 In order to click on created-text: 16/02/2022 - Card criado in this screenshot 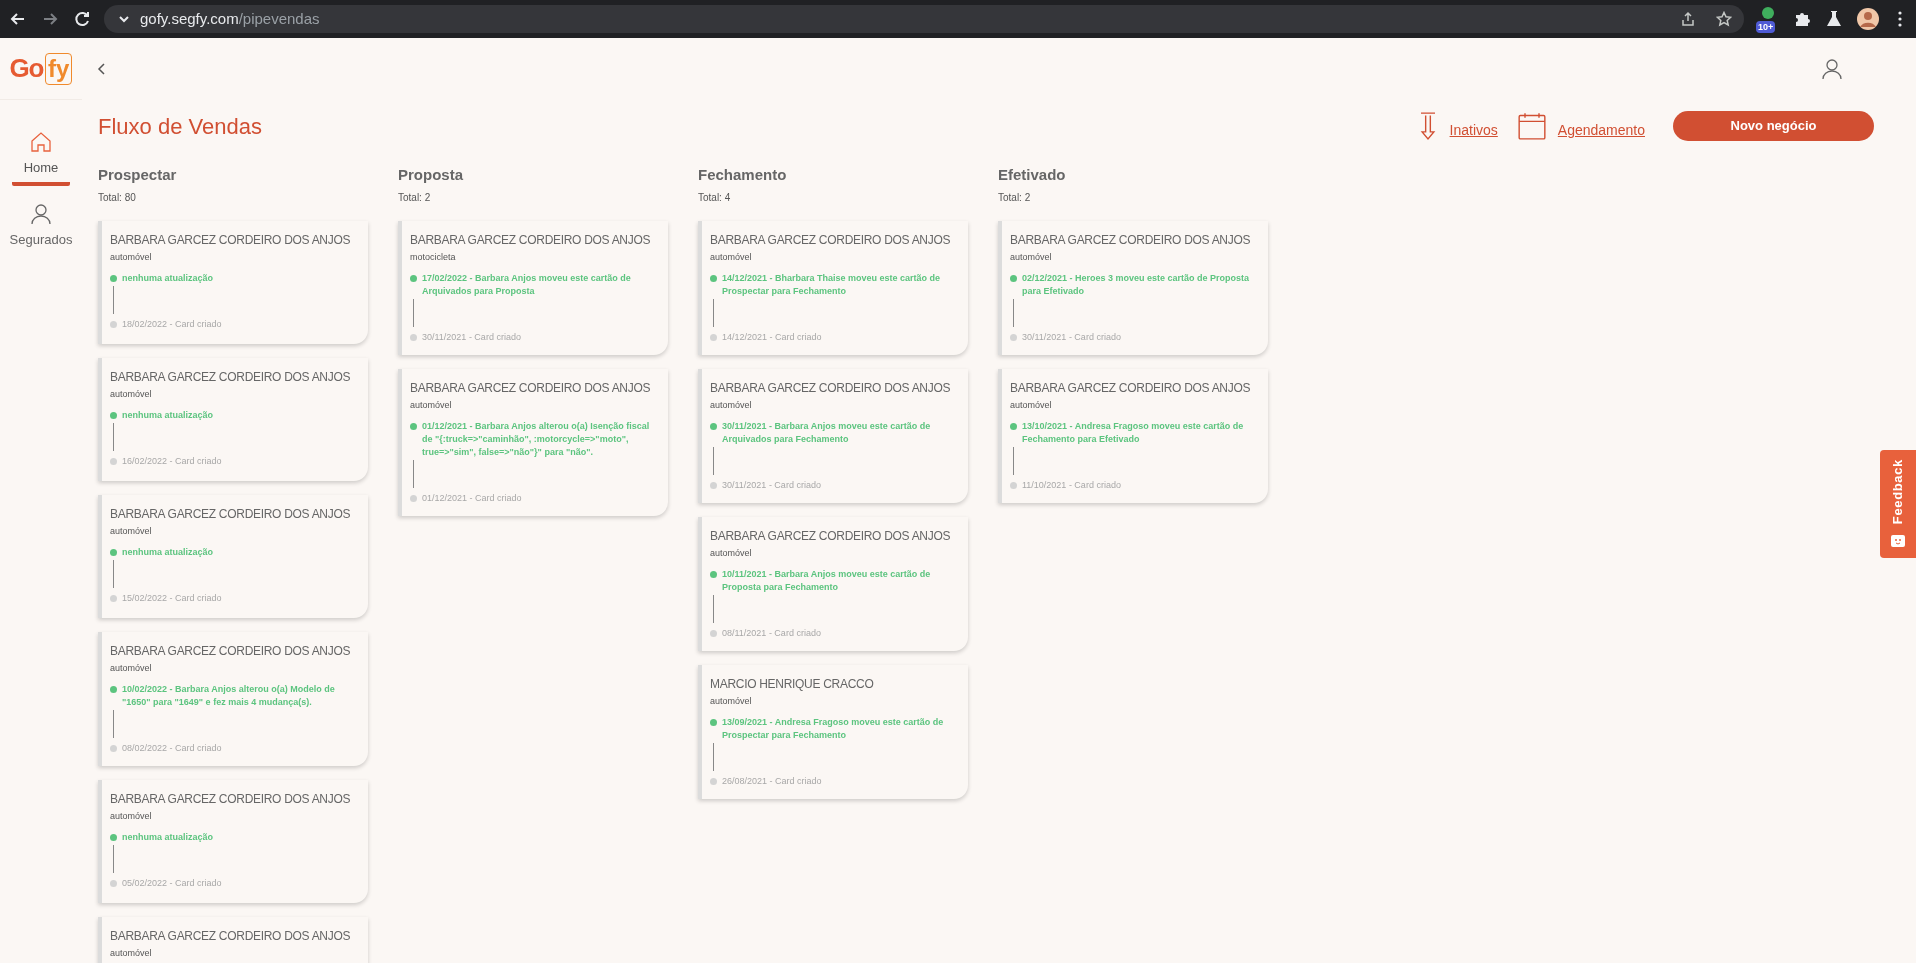, I will do `click(172, 461)`.